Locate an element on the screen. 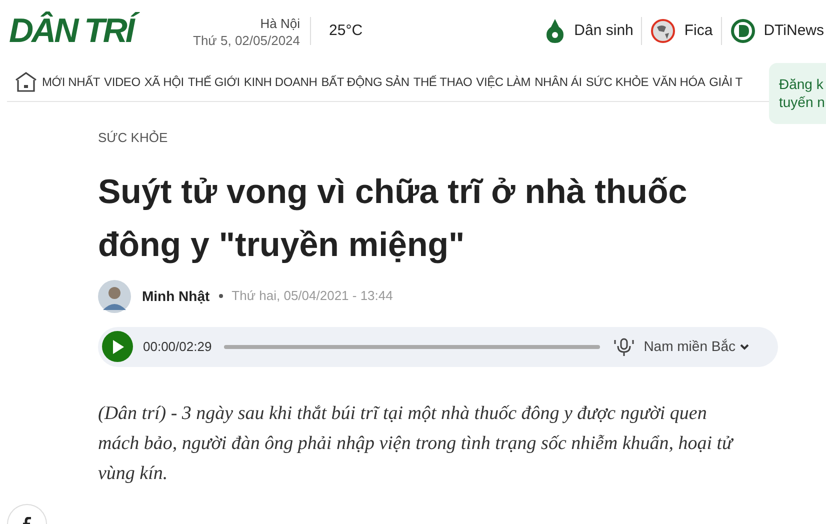 The height and width of the screenshot is (524, 826). nav-link: THẾ GIỚI is located at coordinates (214, 81).